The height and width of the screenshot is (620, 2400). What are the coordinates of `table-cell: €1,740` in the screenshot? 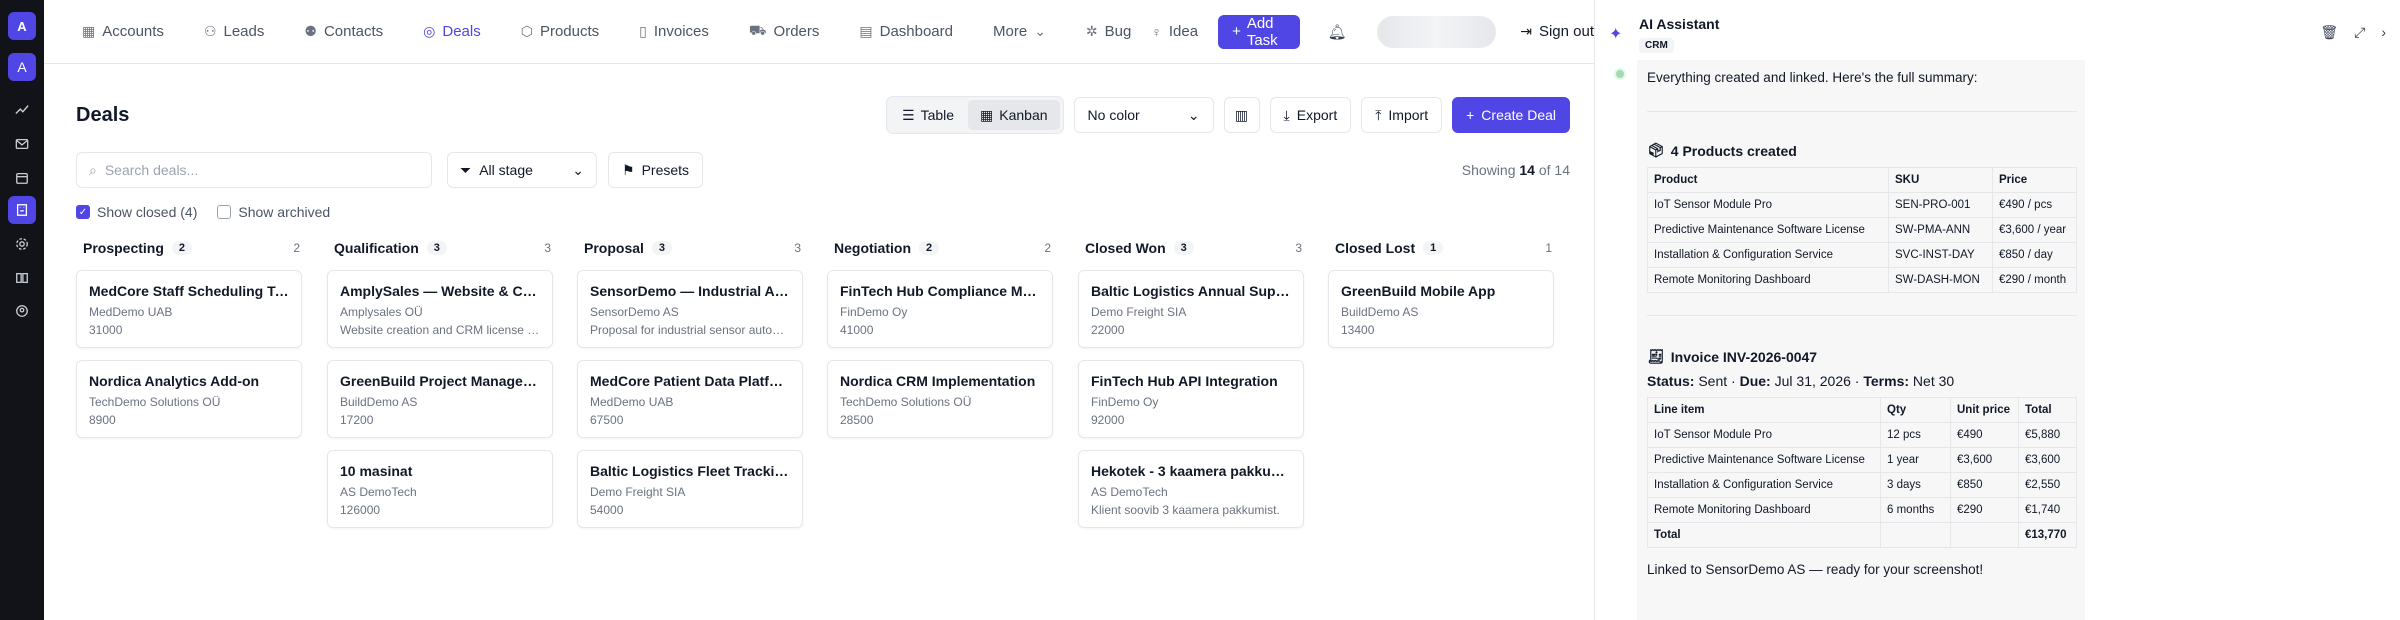 It's located at (2047, 510).